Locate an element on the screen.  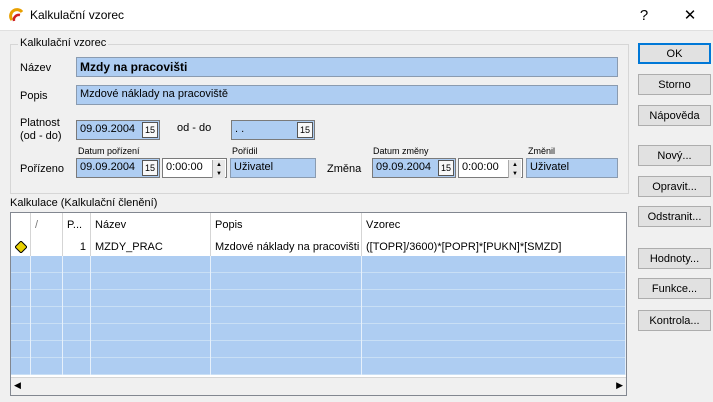
poridil-field: Uživatel is located at coordinates (273, 168).